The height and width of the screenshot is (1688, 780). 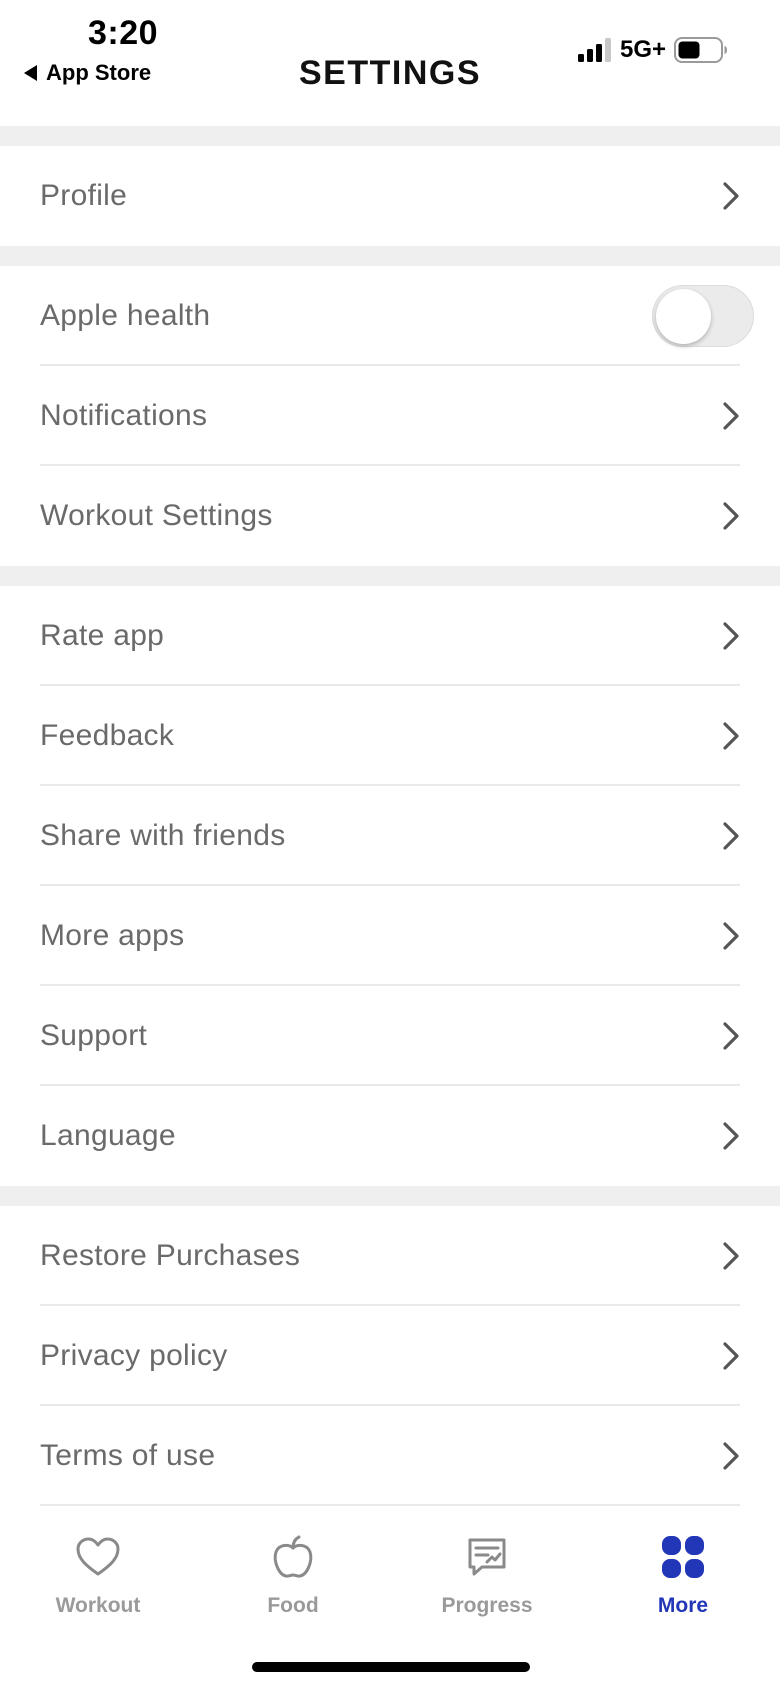 I want to click on home-indicator, so click(x=391, y=1667).